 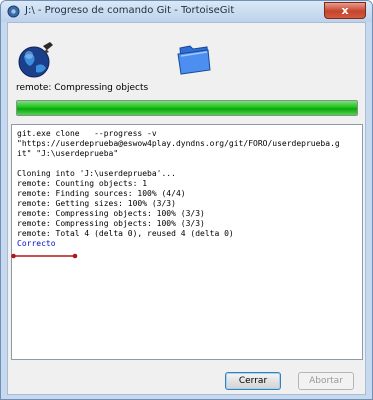 What do you see at coordinates (82, 88) in the screenshot?
I see `progress-status-text: remote: Compressing objects` at bounding box center [82, 88].